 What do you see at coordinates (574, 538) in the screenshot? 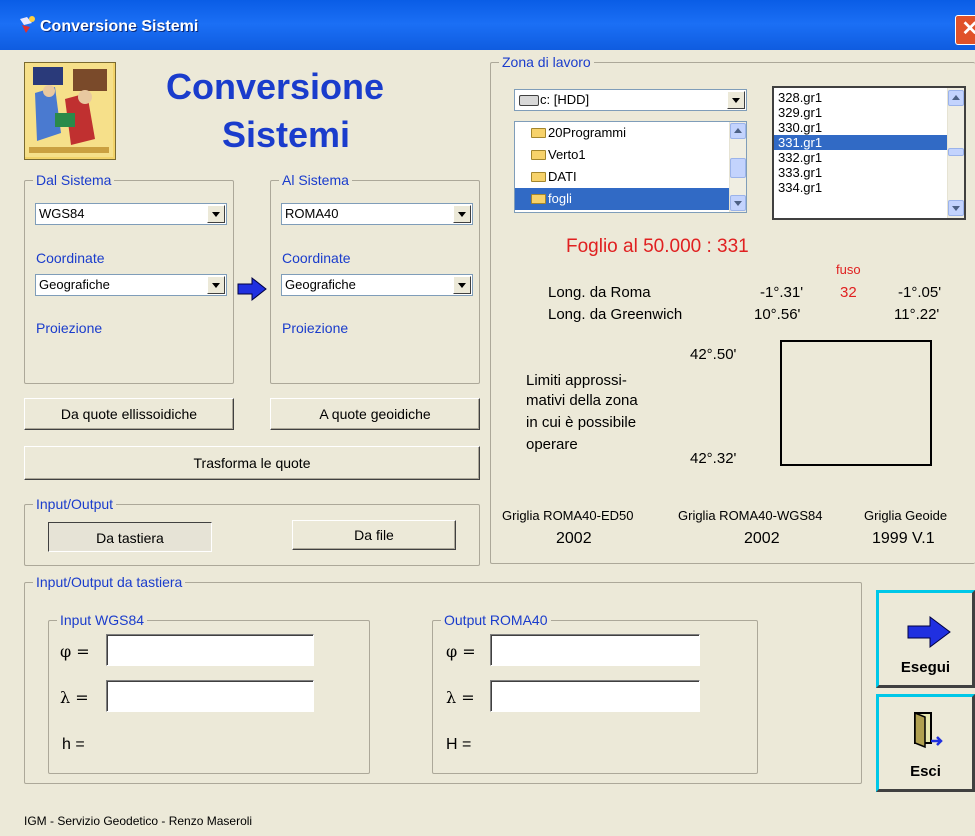
I see `grid-version-1: 2002` at bounding box center [574, 538].